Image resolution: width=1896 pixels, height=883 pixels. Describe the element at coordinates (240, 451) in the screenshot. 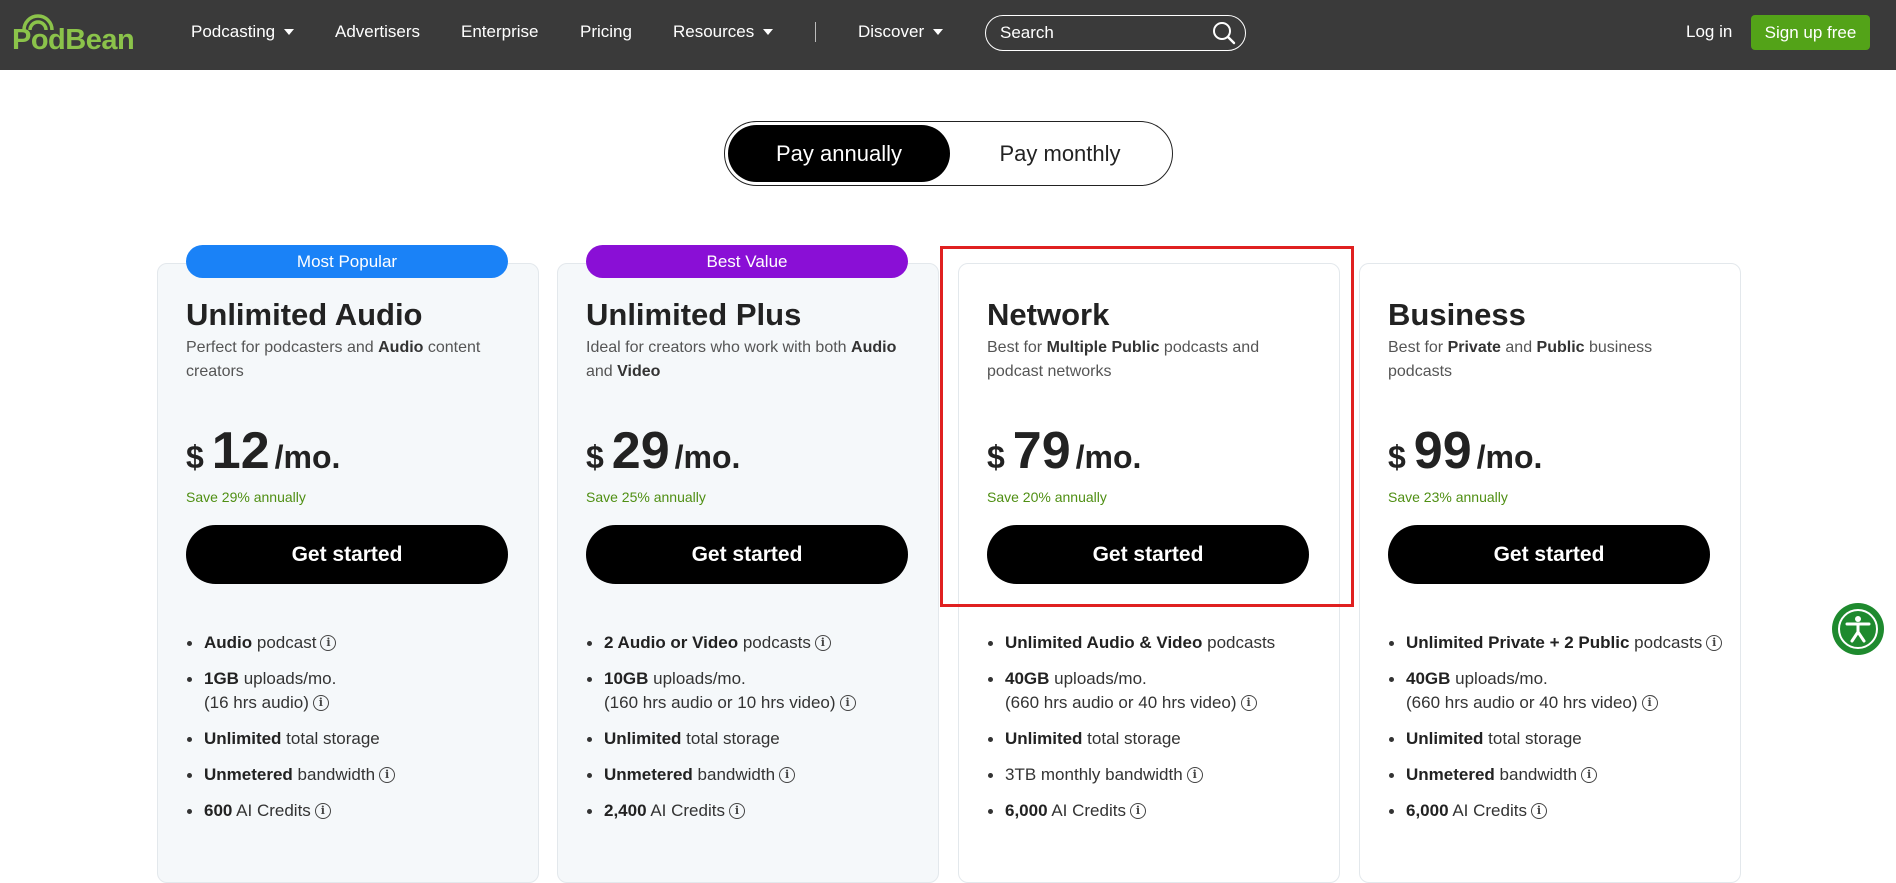

I see `price-amount: 12` at that location.